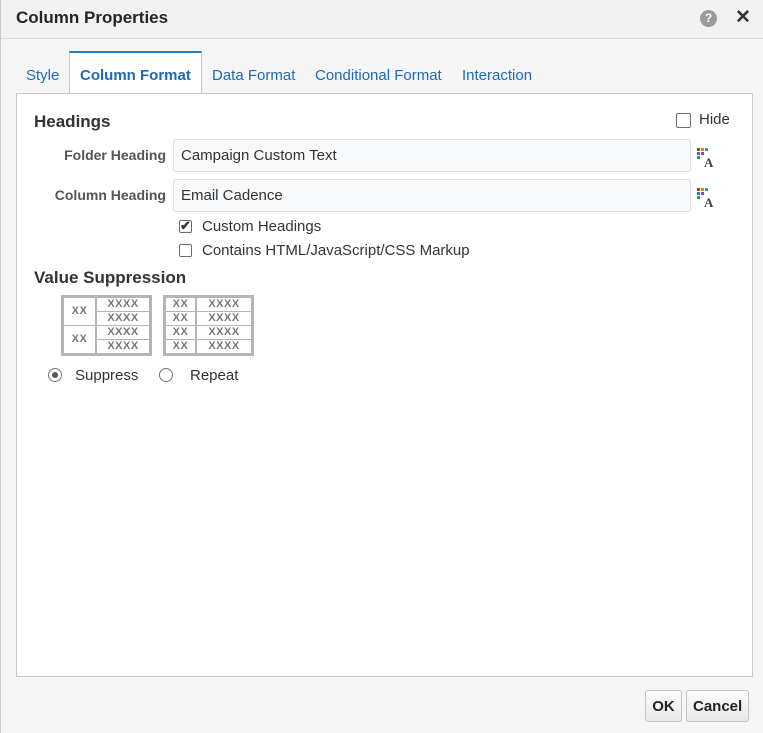 The image size is (763, 733). Describe the element at coordinates (110, 277) in the screenshot. I see `value-suppression-section-title: Value Suppression` at that location.